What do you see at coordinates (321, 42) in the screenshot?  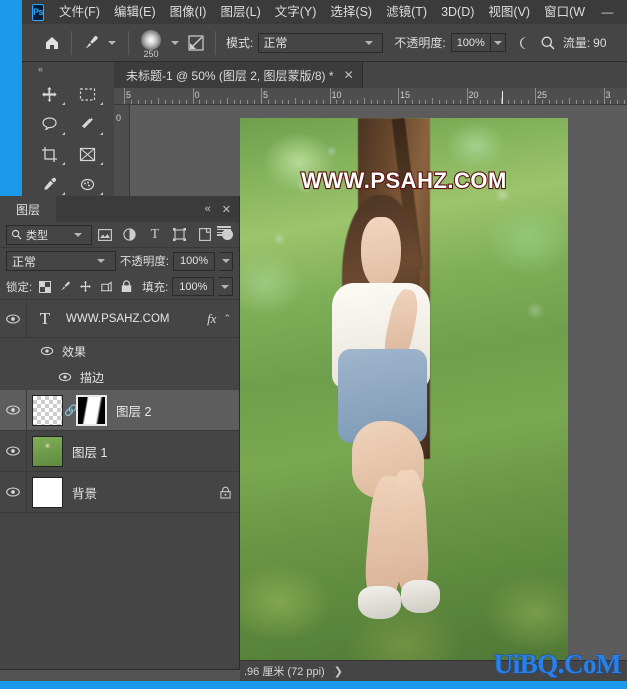 I see `blend-mode-select: 正常` at bounding box center [321, 42].